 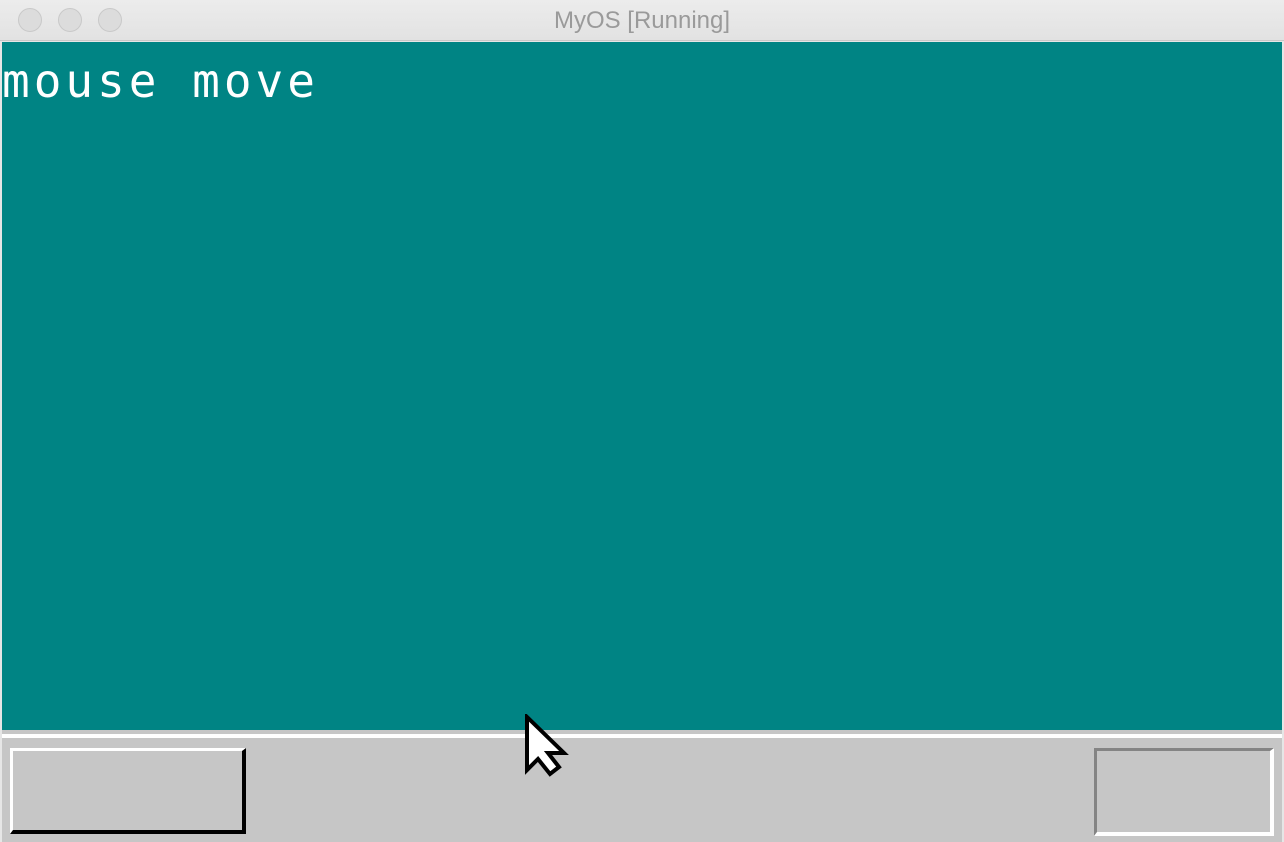 I want to click on screen-message: mouse move, so click(x=160, y=81).